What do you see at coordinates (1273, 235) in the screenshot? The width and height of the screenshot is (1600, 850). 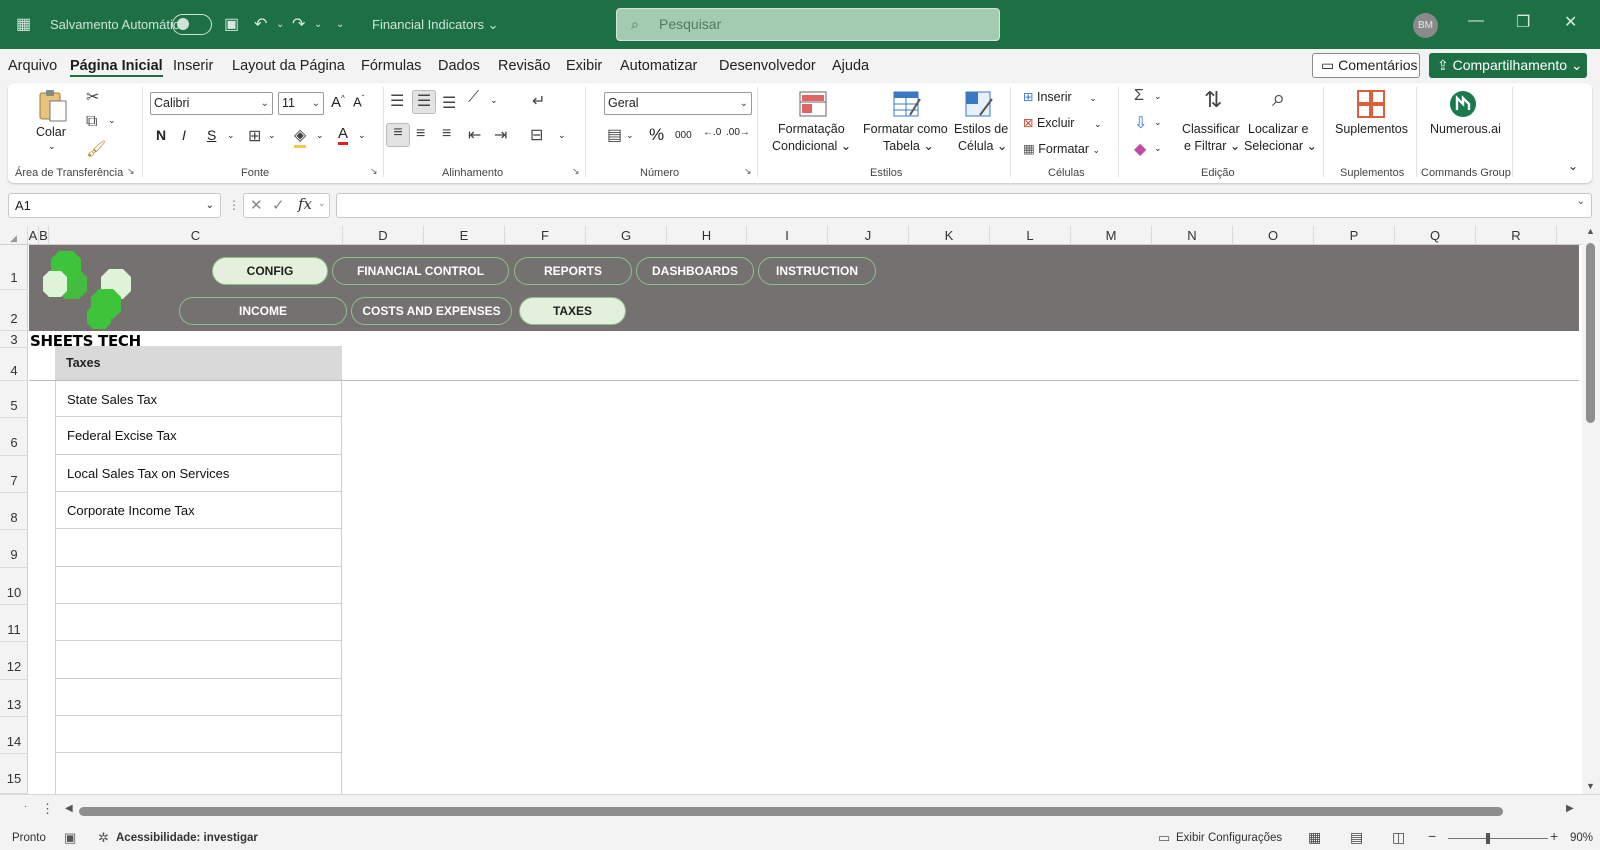 I see `column-header: O` at bounding box center [1273, 235].